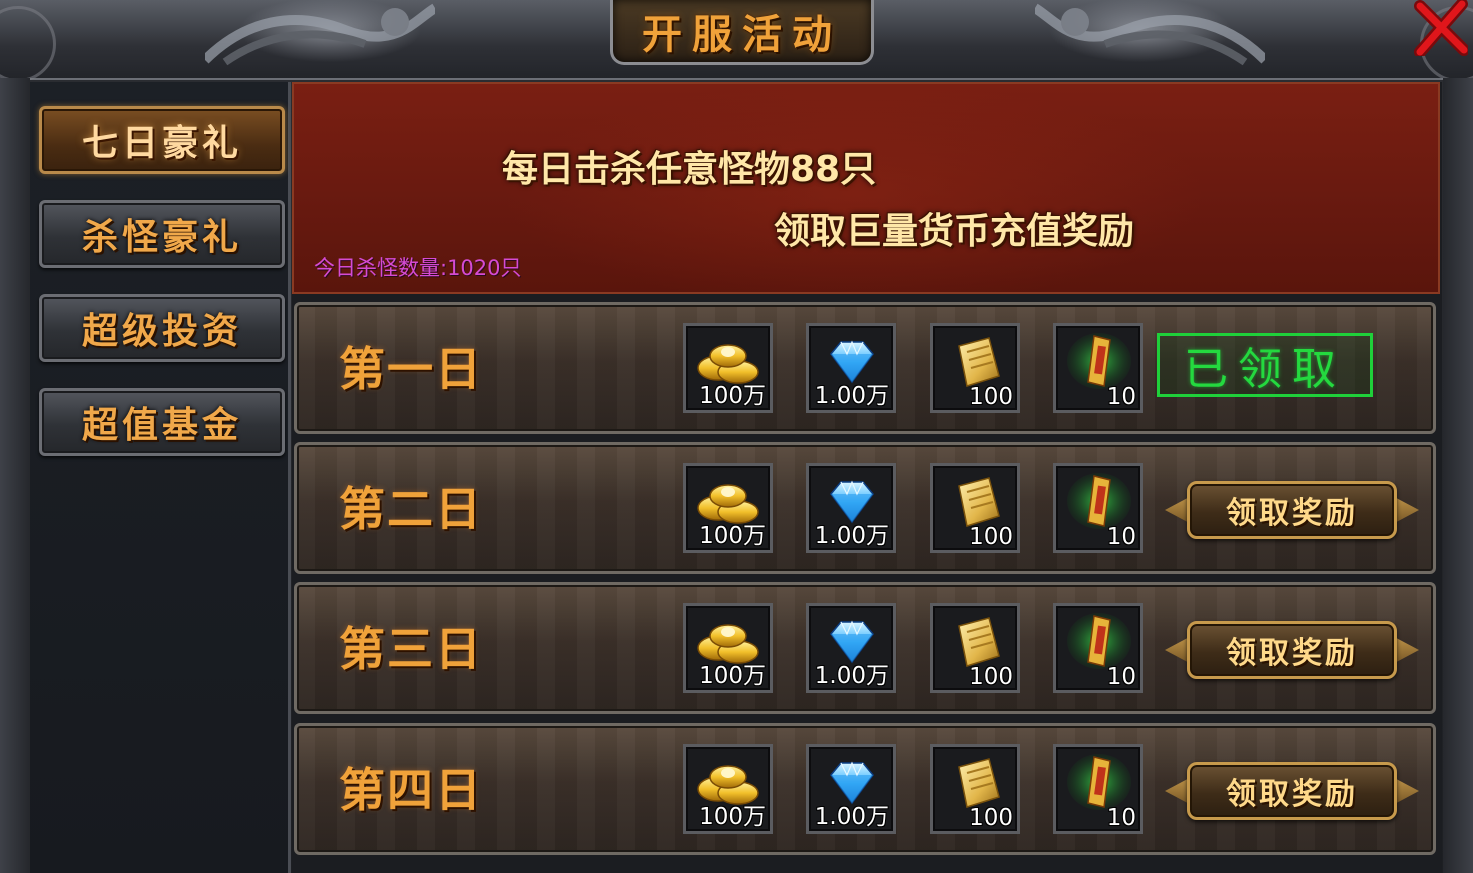 This screenshot has width=1473, height=873. What do you see at coordinates (161, 143) in the screenshot?
I see `sidebar-item-label: 七日豪礼` at bounding box center [161, 143].